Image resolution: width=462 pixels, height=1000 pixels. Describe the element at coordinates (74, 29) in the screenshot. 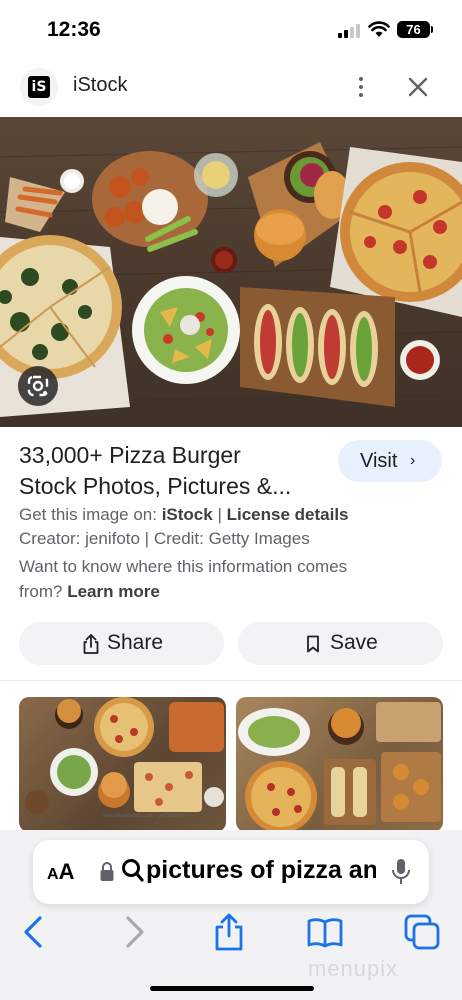

I see `status-time: 12:36` at that location.